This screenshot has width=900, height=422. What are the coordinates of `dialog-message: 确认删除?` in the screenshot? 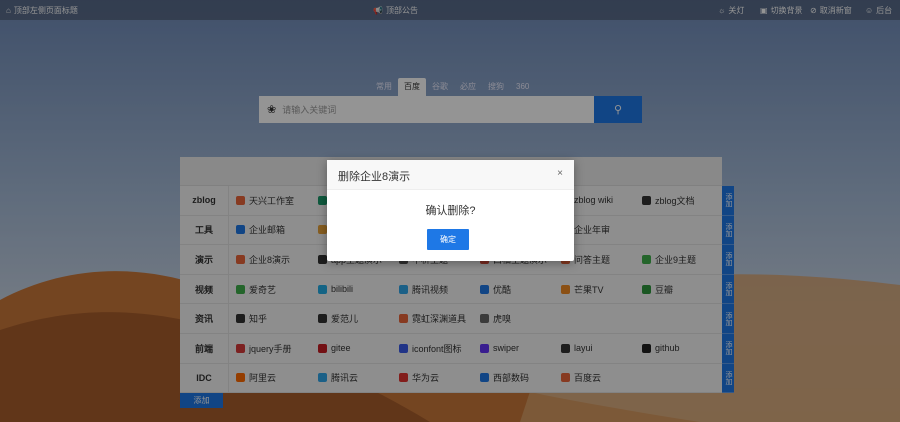 It's located at (450, 211).